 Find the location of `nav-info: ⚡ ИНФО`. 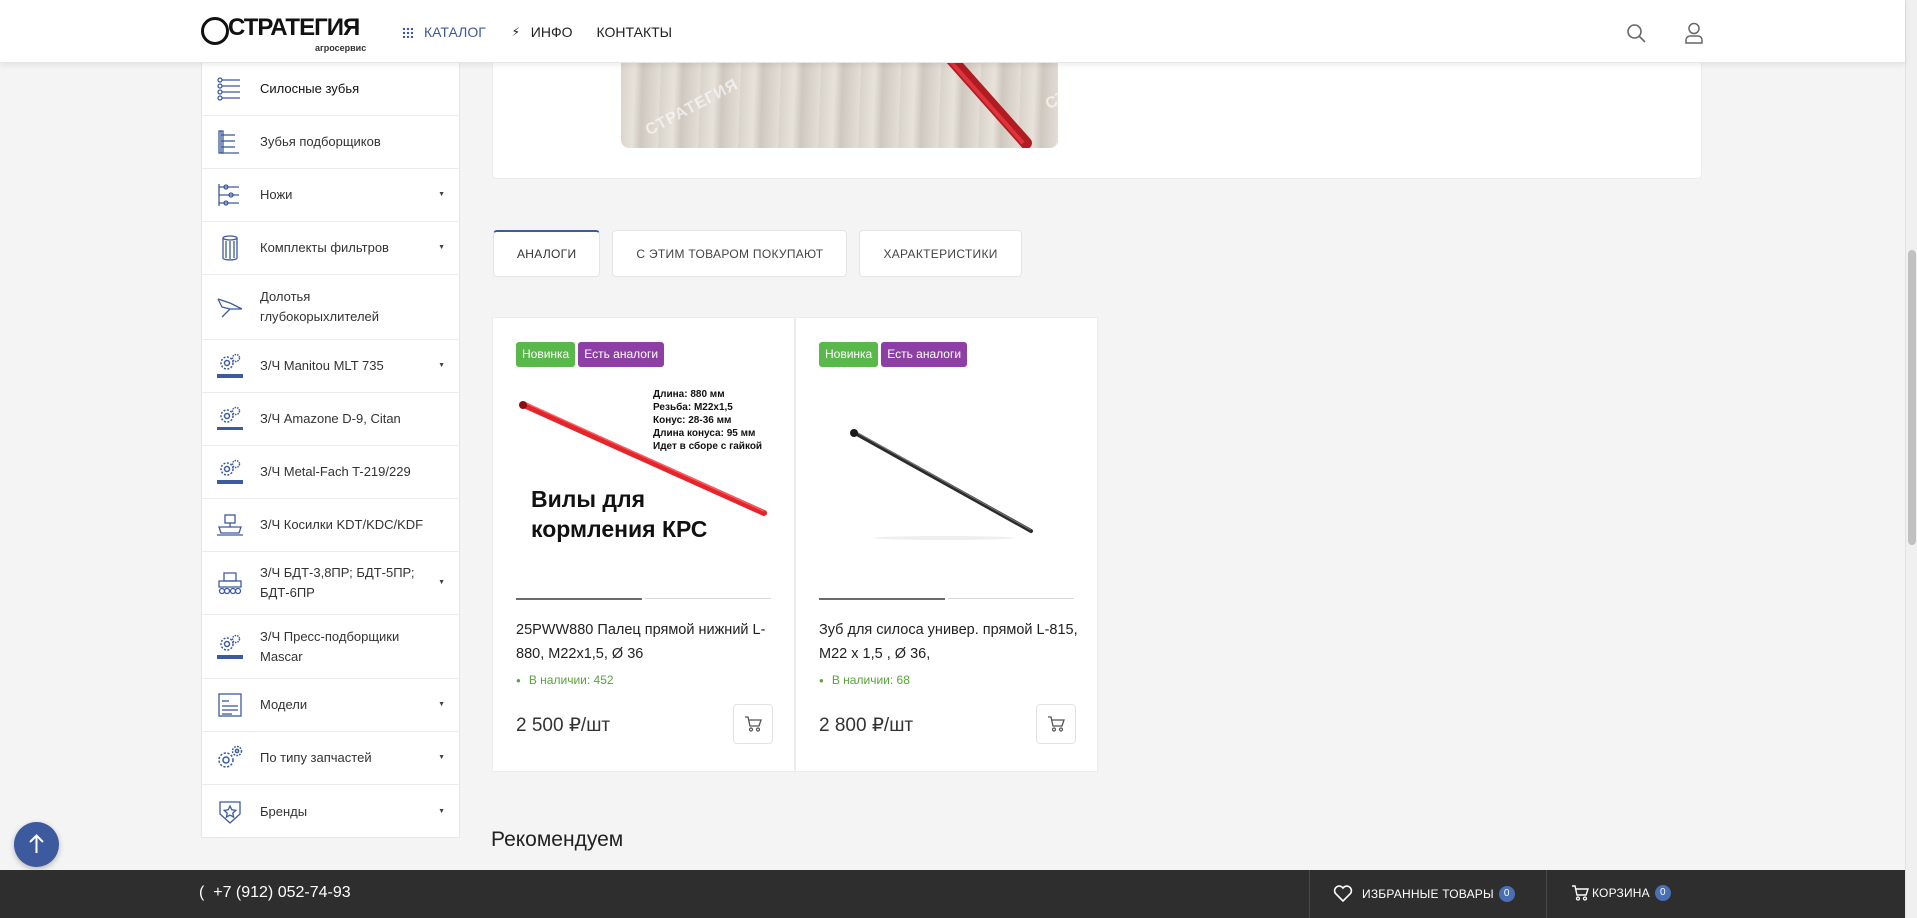

nav-info: ⚡ ИНФО is located at coordinates (541, 32).